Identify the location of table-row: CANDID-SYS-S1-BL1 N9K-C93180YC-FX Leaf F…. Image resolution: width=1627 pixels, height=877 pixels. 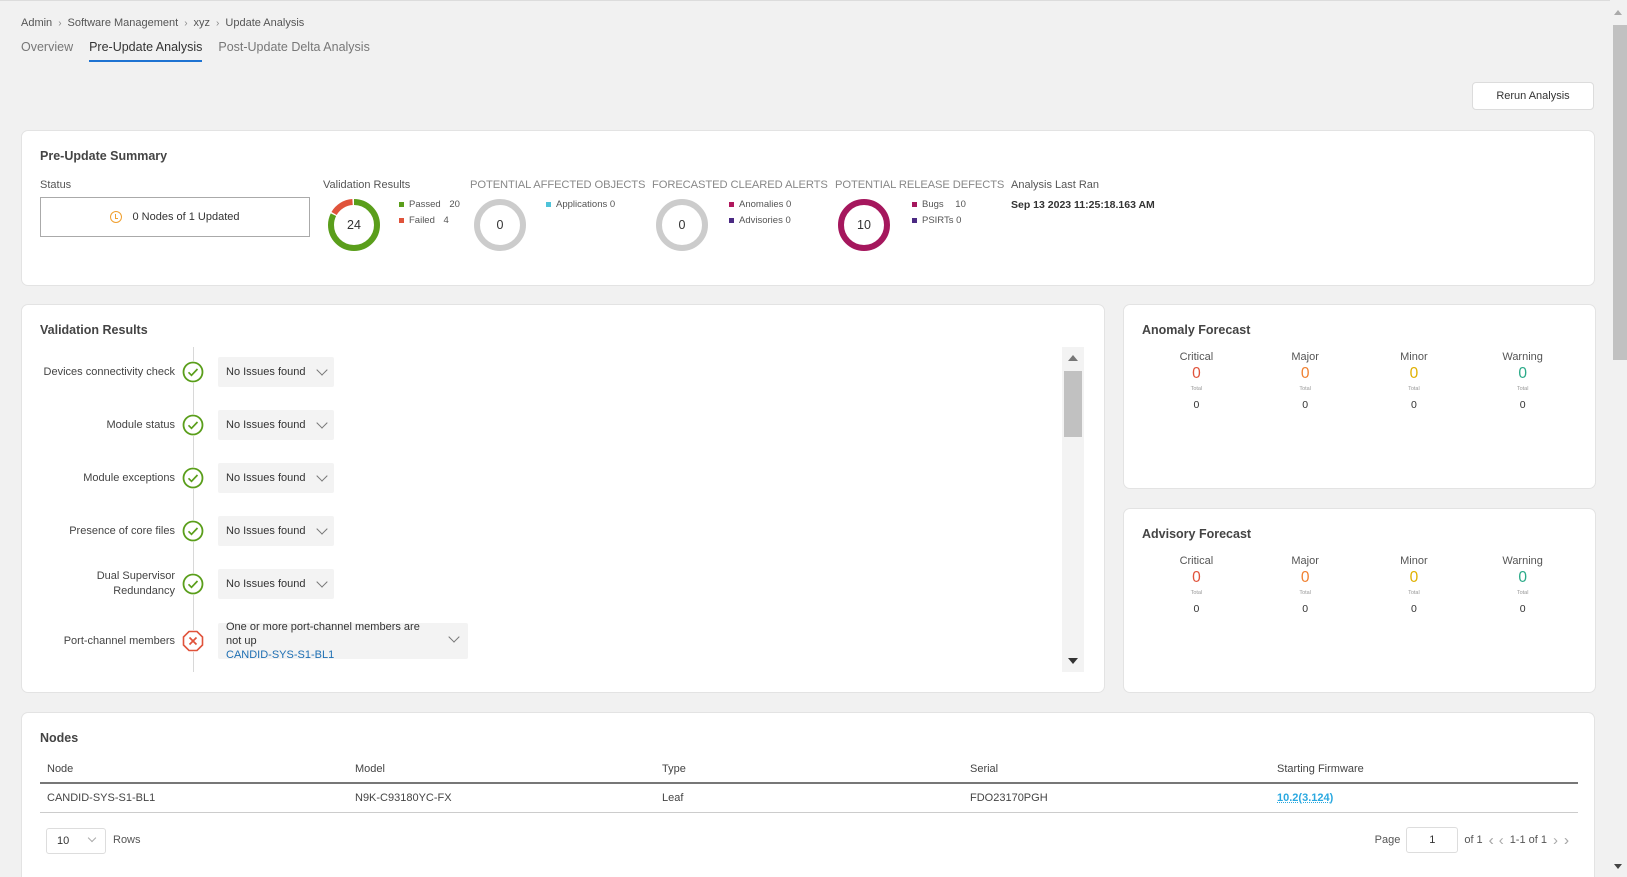
(809, 798).